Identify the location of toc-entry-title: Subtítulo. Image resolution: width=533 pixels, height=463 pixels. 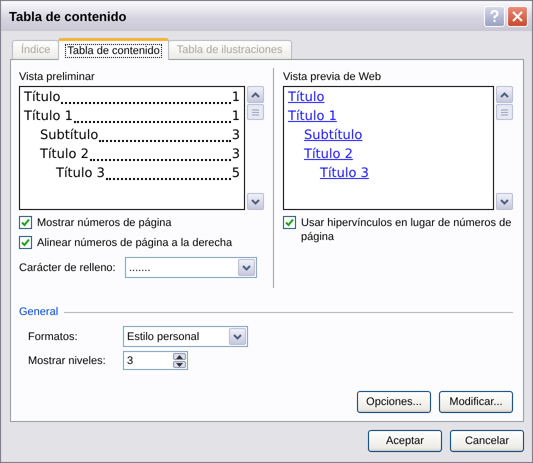
(69, 135).